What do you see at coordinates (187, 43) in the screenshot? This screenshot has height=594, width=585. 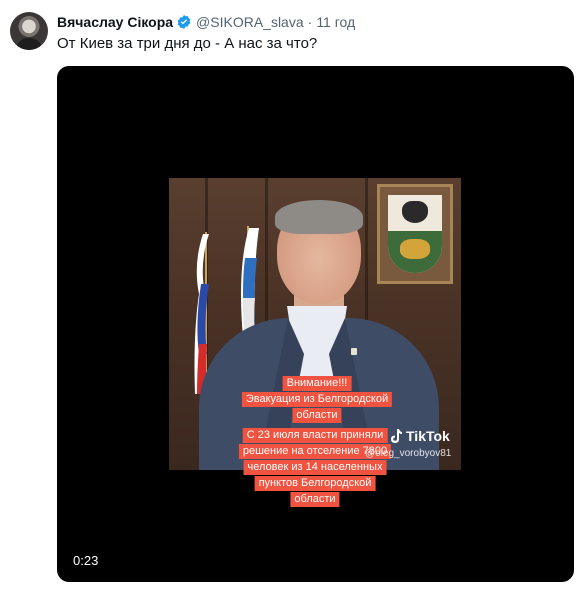 I see `tweet-text: От Киев за три дня до - А нас за что?` at bounding box center [187, 43].